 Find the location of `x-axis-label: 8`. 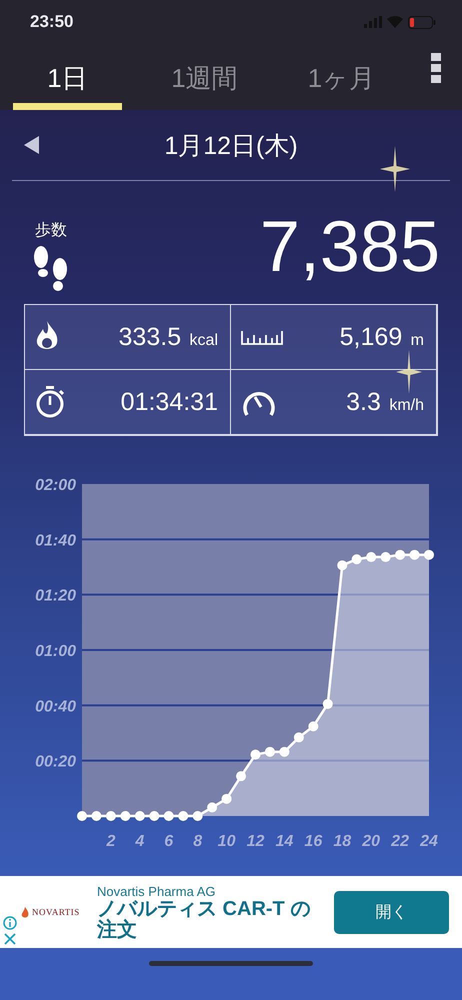

x-axis-label: 8 is located at coordinates (197, 841).